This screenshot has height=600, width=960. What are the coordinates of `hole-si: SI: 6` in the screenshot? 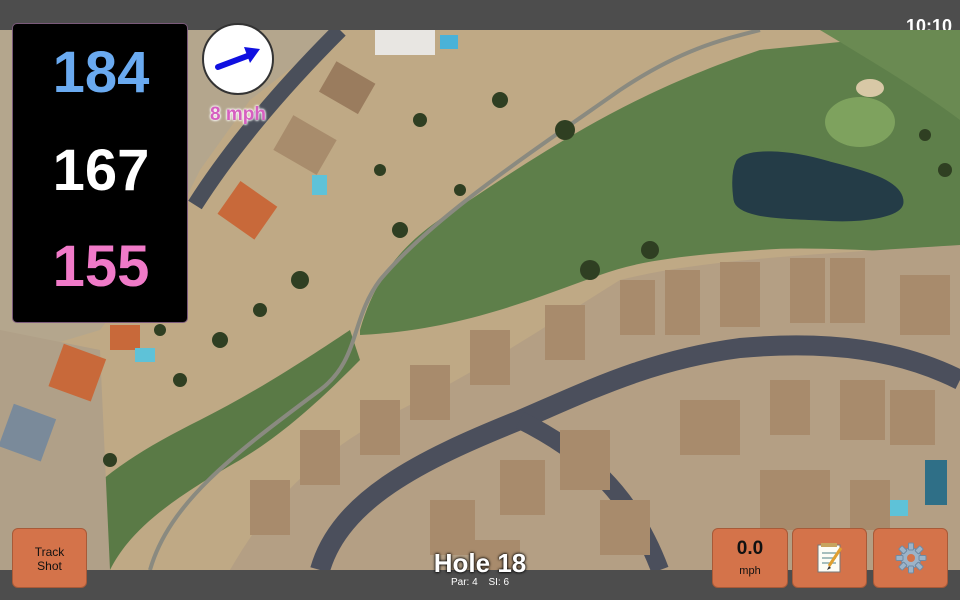 It's located at (499, 582).